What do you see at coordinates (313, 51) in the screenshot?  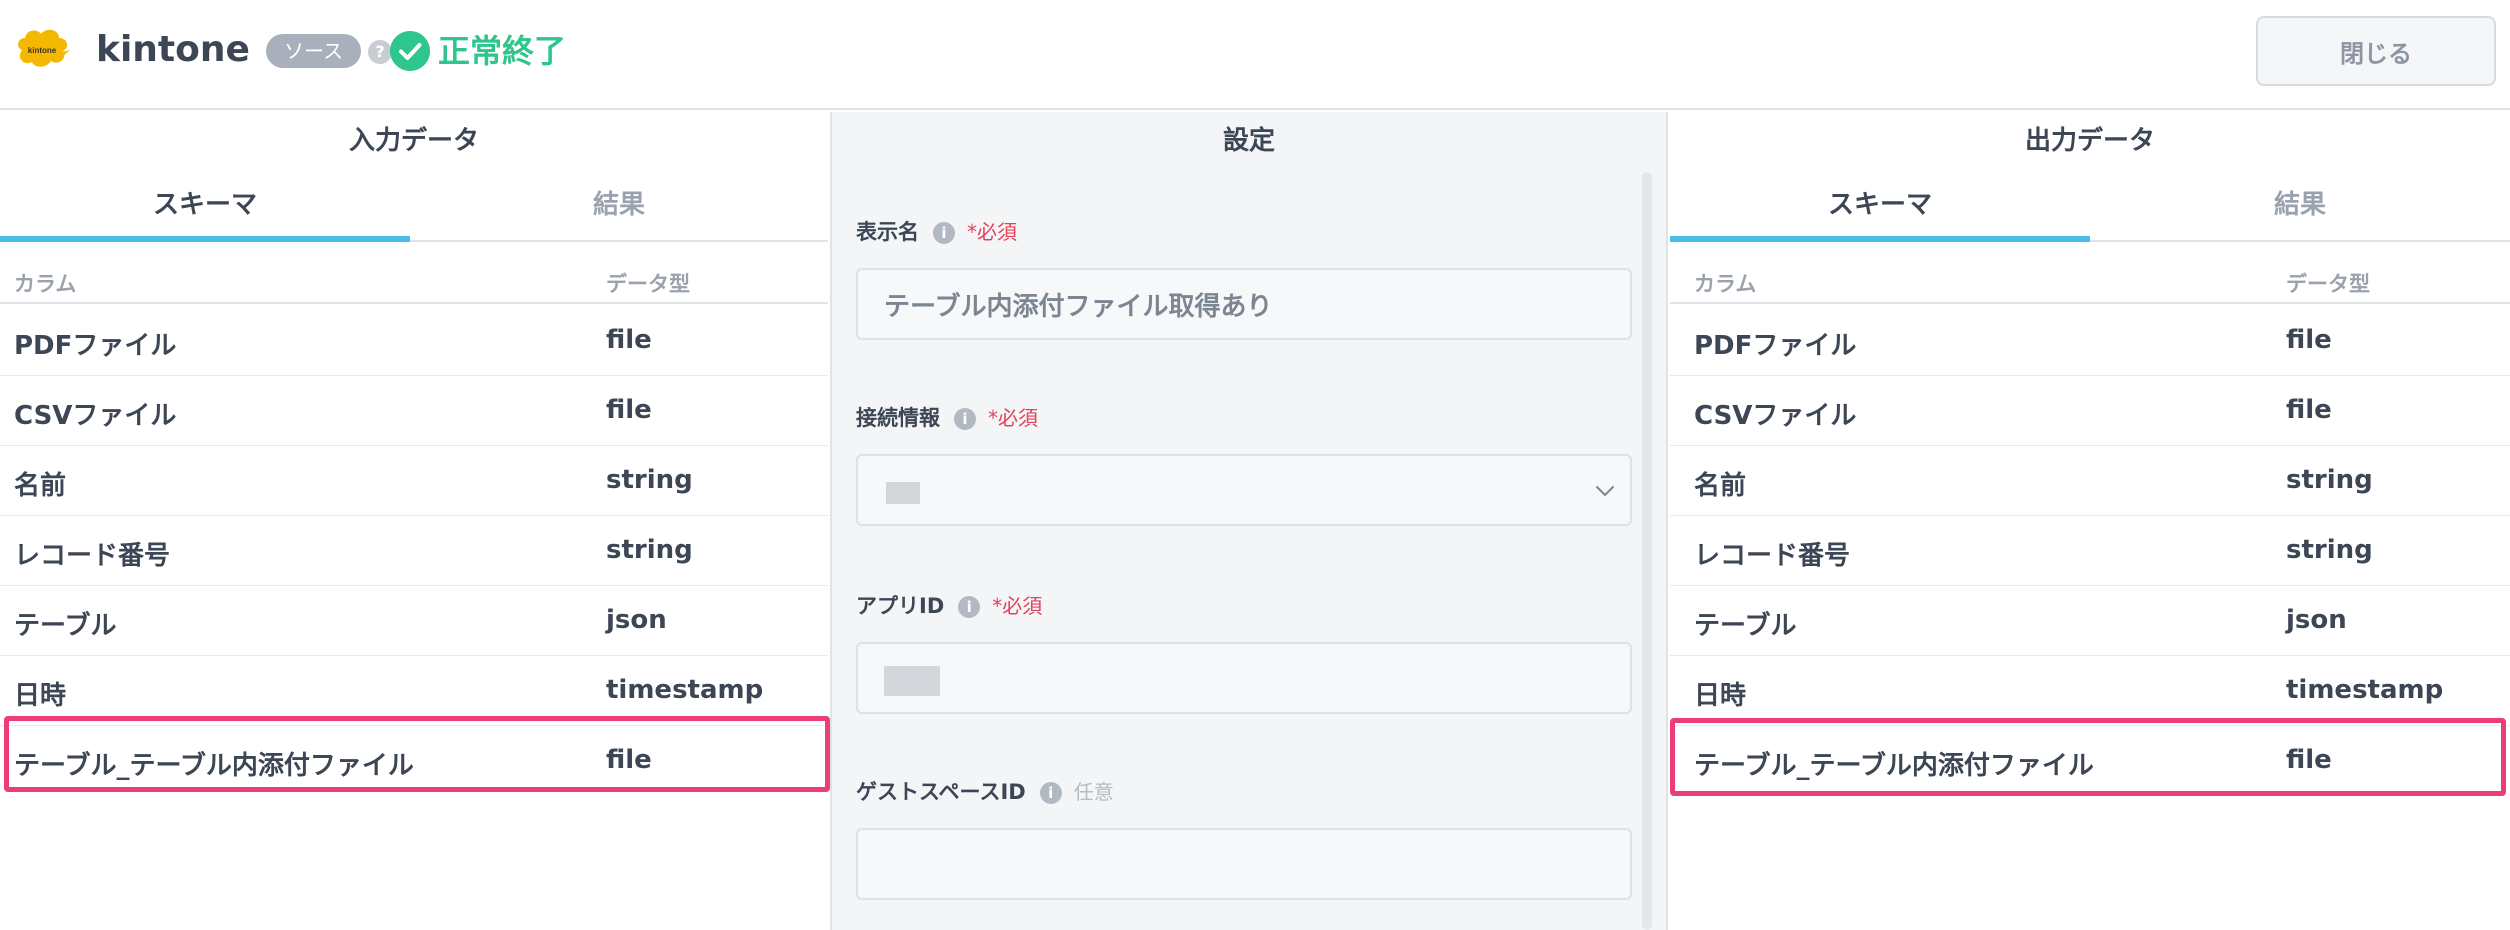 I see `source-badge: ソース` at bounding box center [313, 51].